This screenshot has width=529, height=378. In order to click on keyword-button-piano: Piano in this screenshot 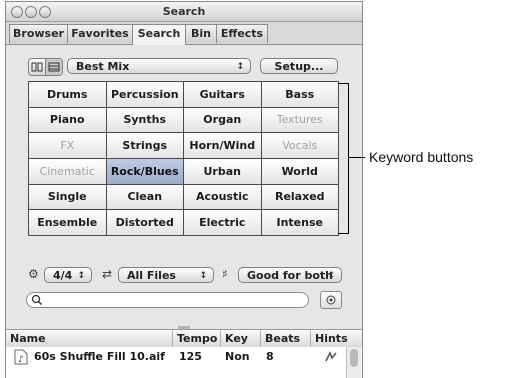, I will do `click(67, 120)`.